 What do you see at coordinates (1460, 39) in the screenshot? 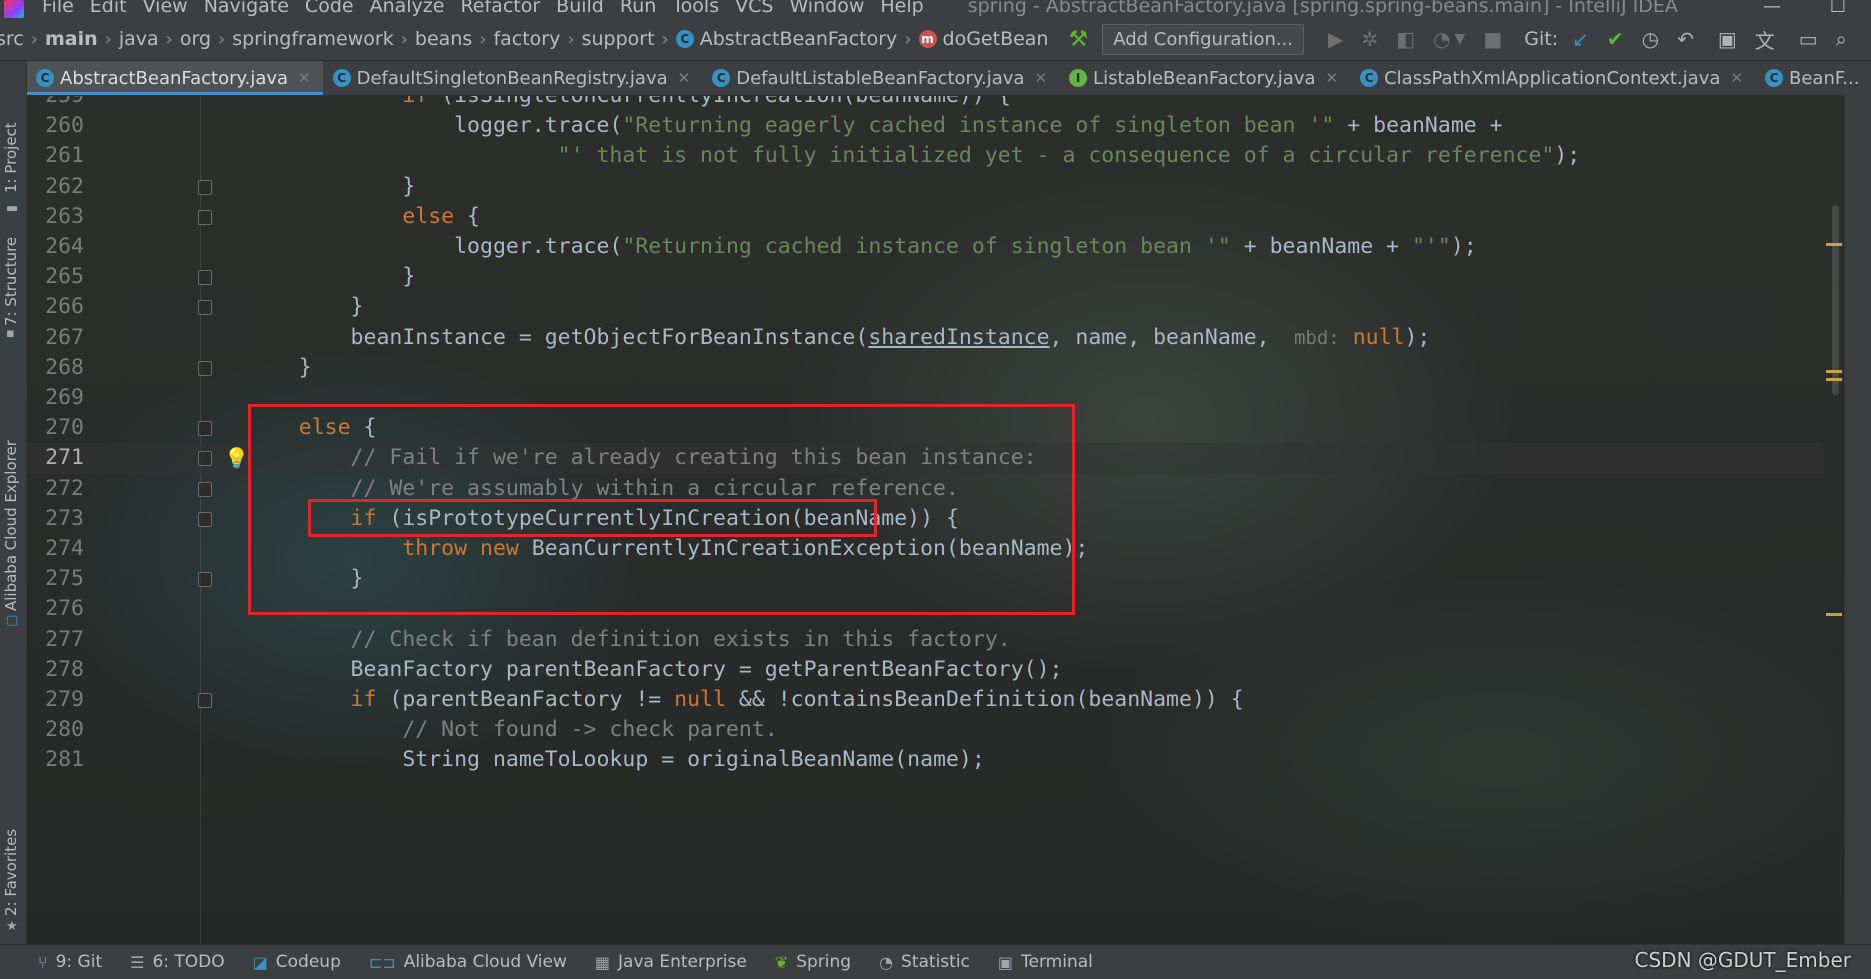
I see `chevron-down-icon: ▼` at bounding box center [1460, 39].